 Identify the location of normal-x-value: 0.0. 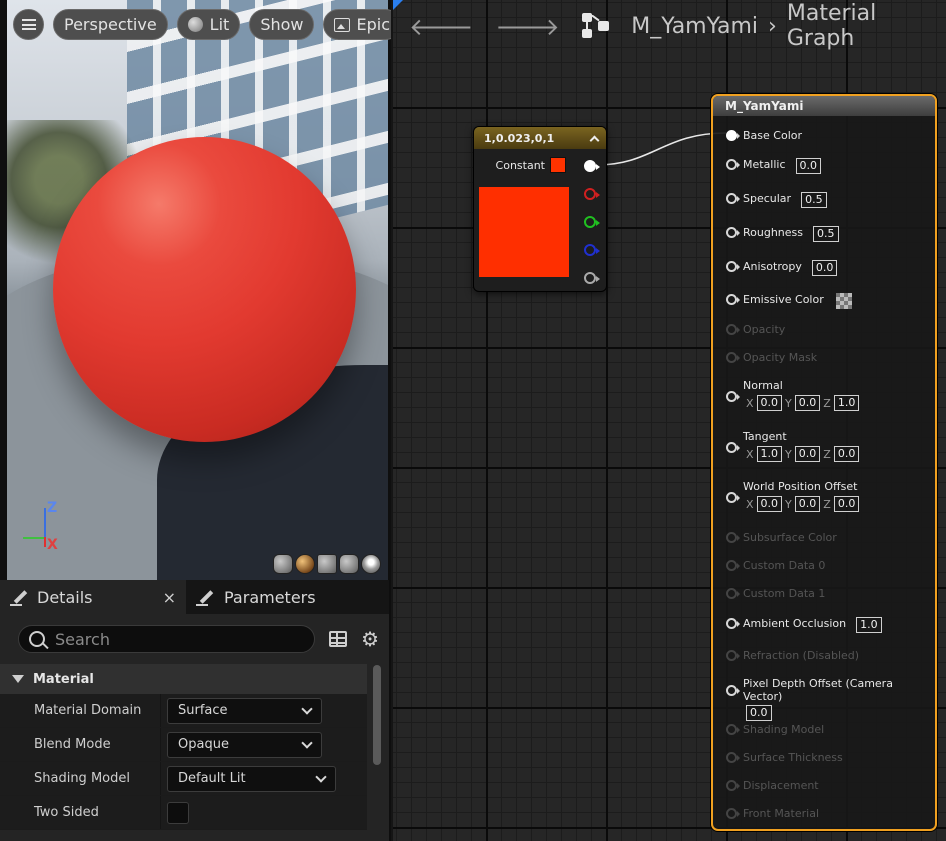
(769, 403).